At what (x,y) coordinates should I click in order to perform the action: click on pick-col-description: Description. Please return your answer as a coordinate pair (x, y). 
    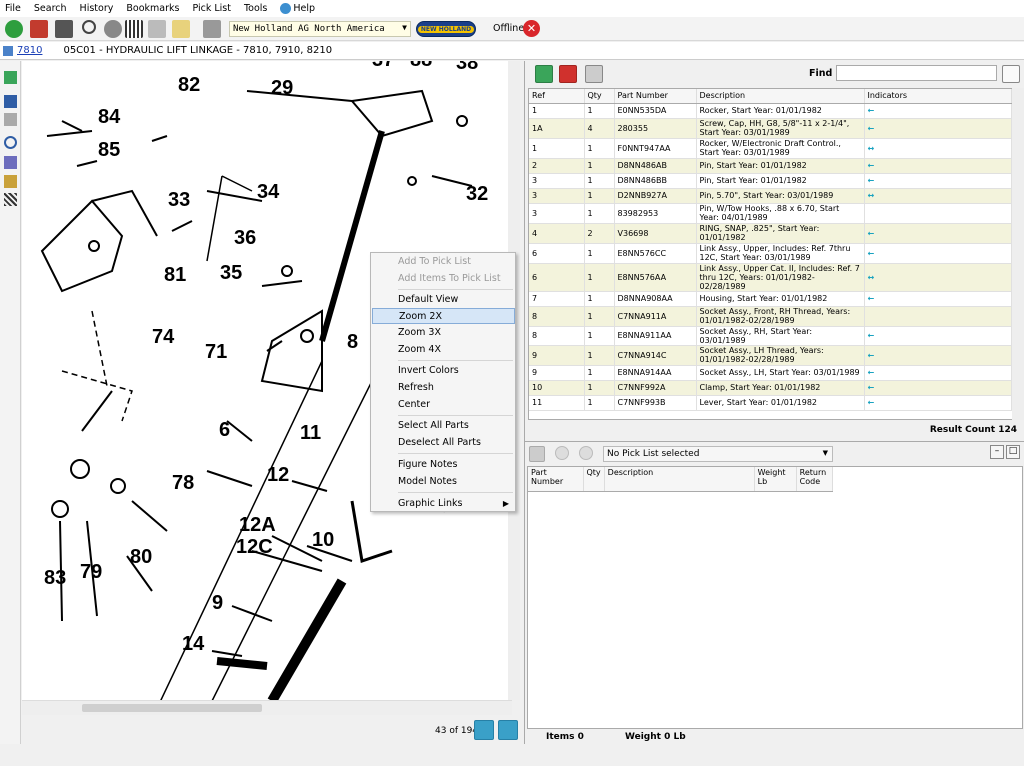
    Looking at the image, I should click on (679, 479).